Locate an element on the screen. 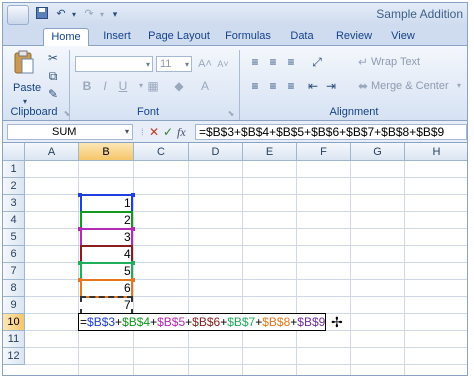 This screenshot has width=474, height=382. align-top-icon: ≡ is located at coordinates (255, 62).